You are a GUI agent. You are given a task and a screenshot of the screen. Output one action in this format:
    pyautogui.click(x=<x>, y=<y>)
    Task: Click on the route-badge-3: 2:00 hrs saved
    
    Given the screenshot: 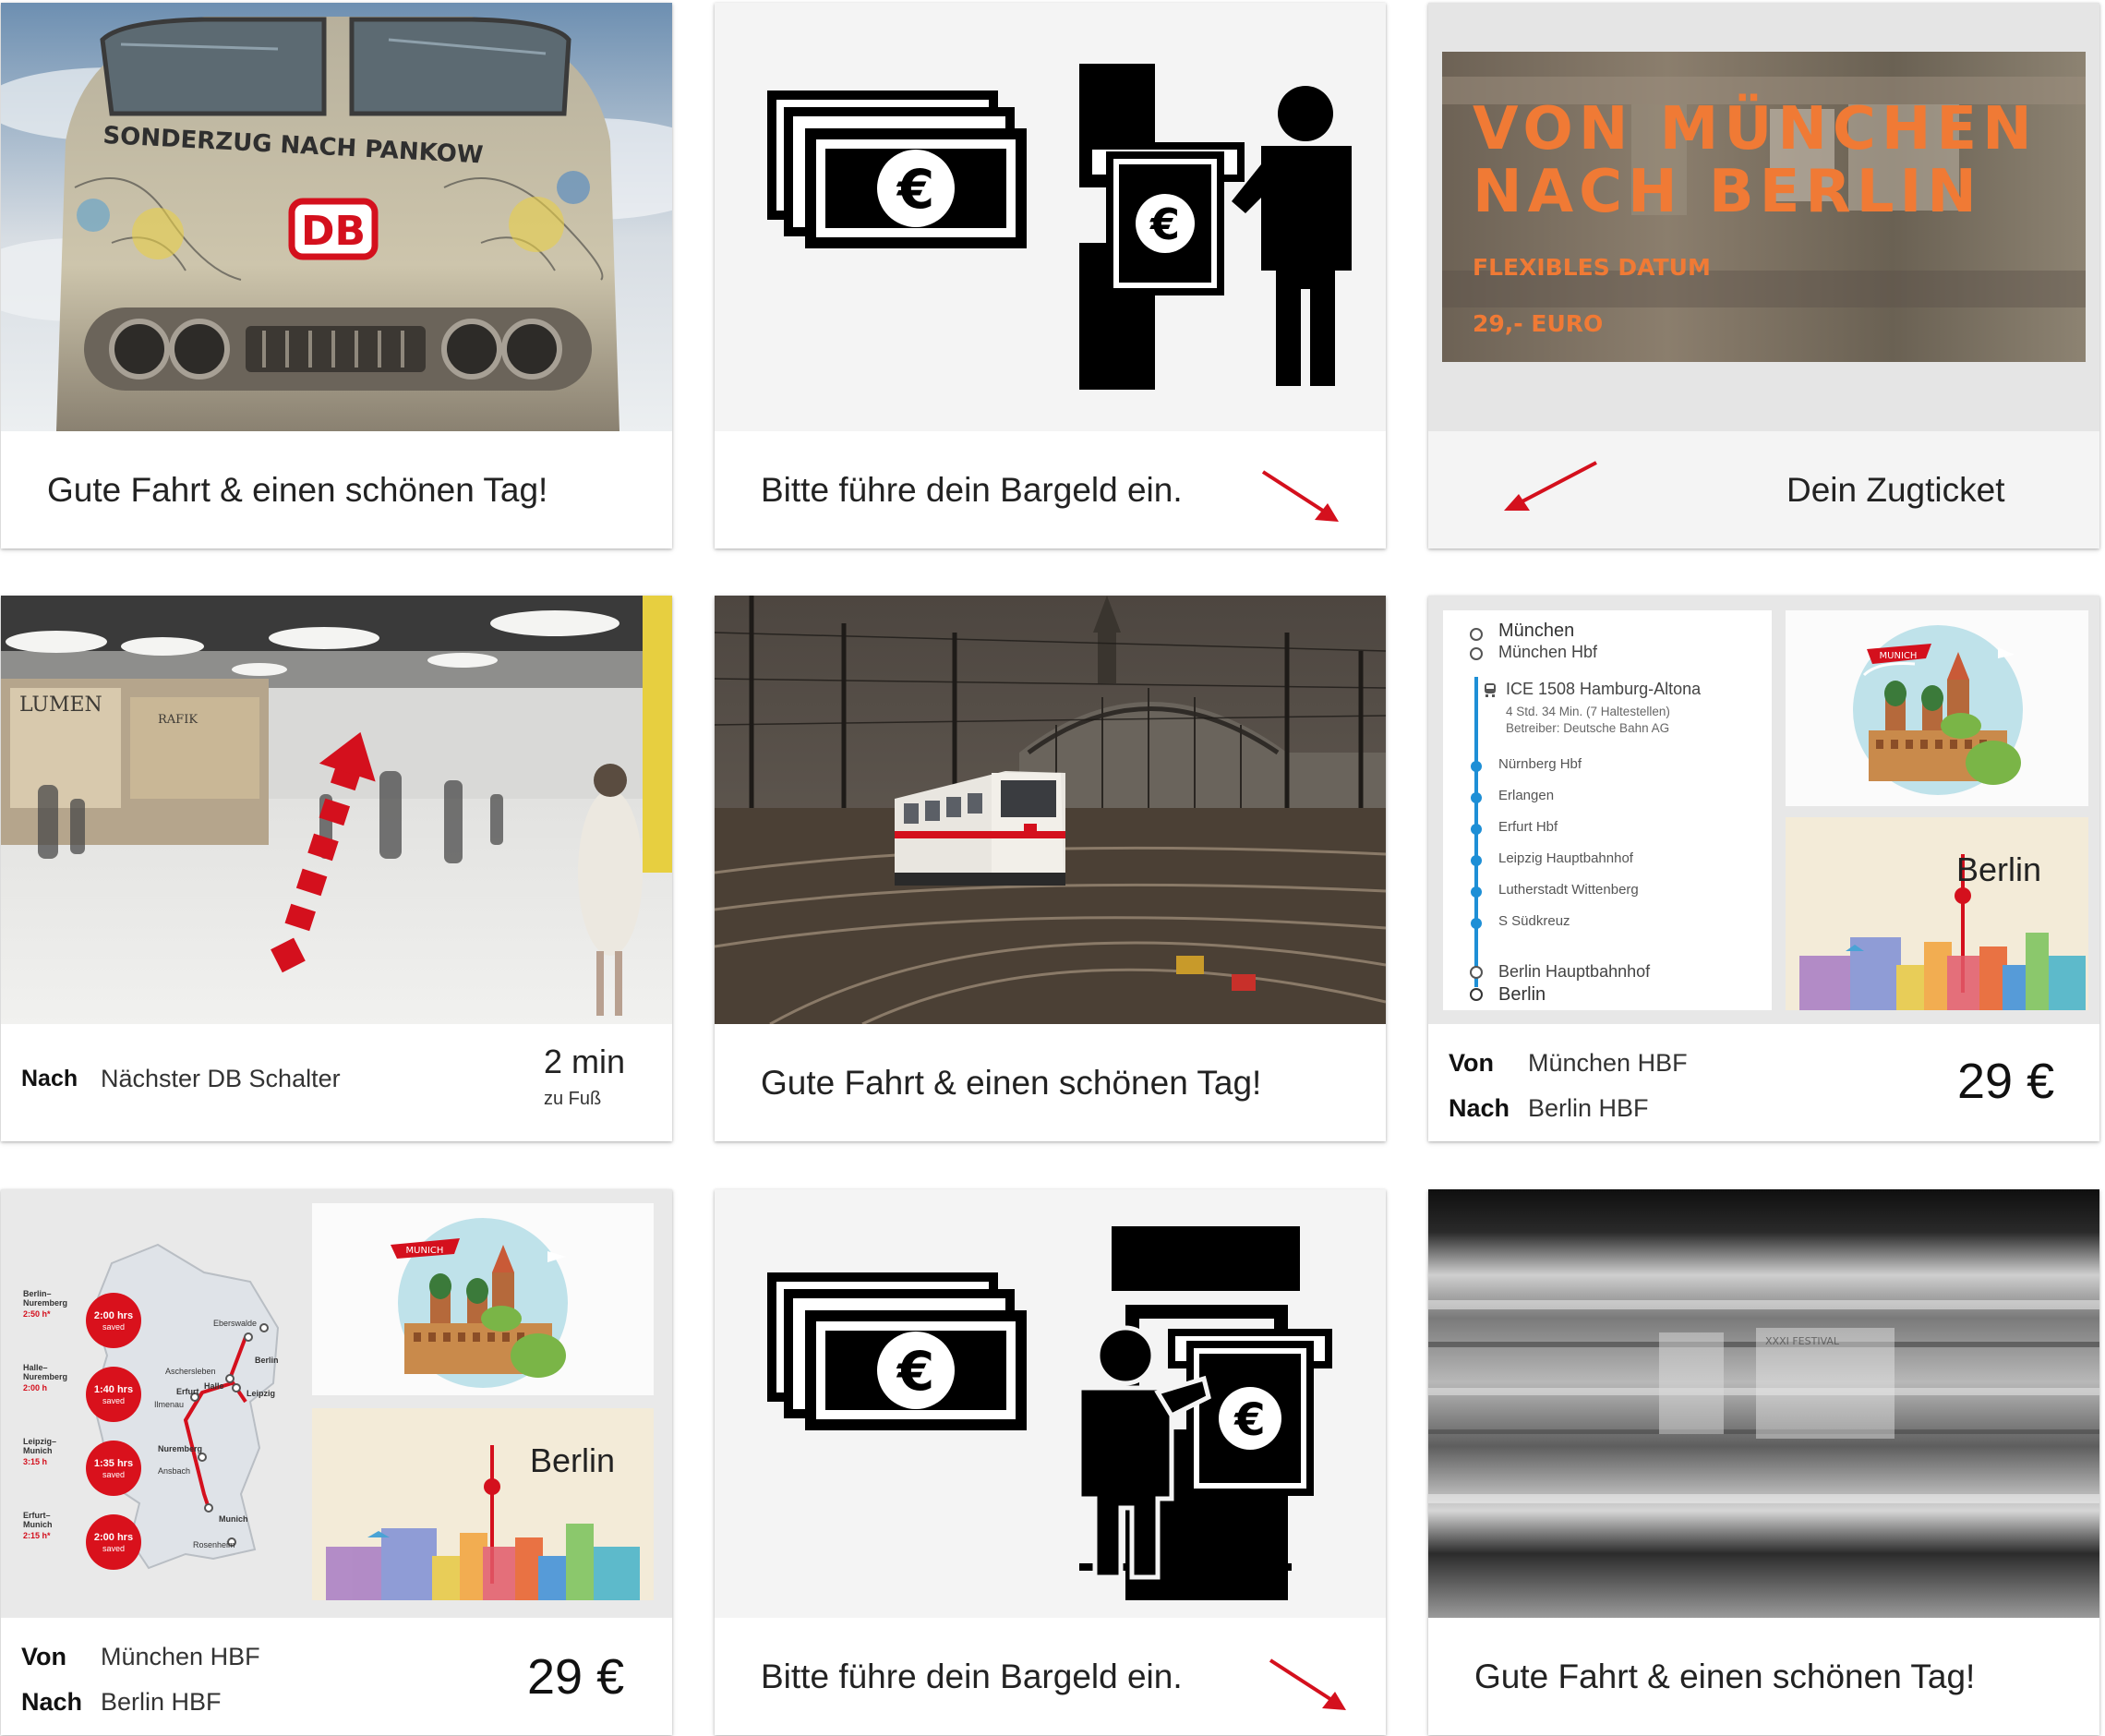 What is the action you would take?
    pyautogui.click(x=114, y=1542)
    